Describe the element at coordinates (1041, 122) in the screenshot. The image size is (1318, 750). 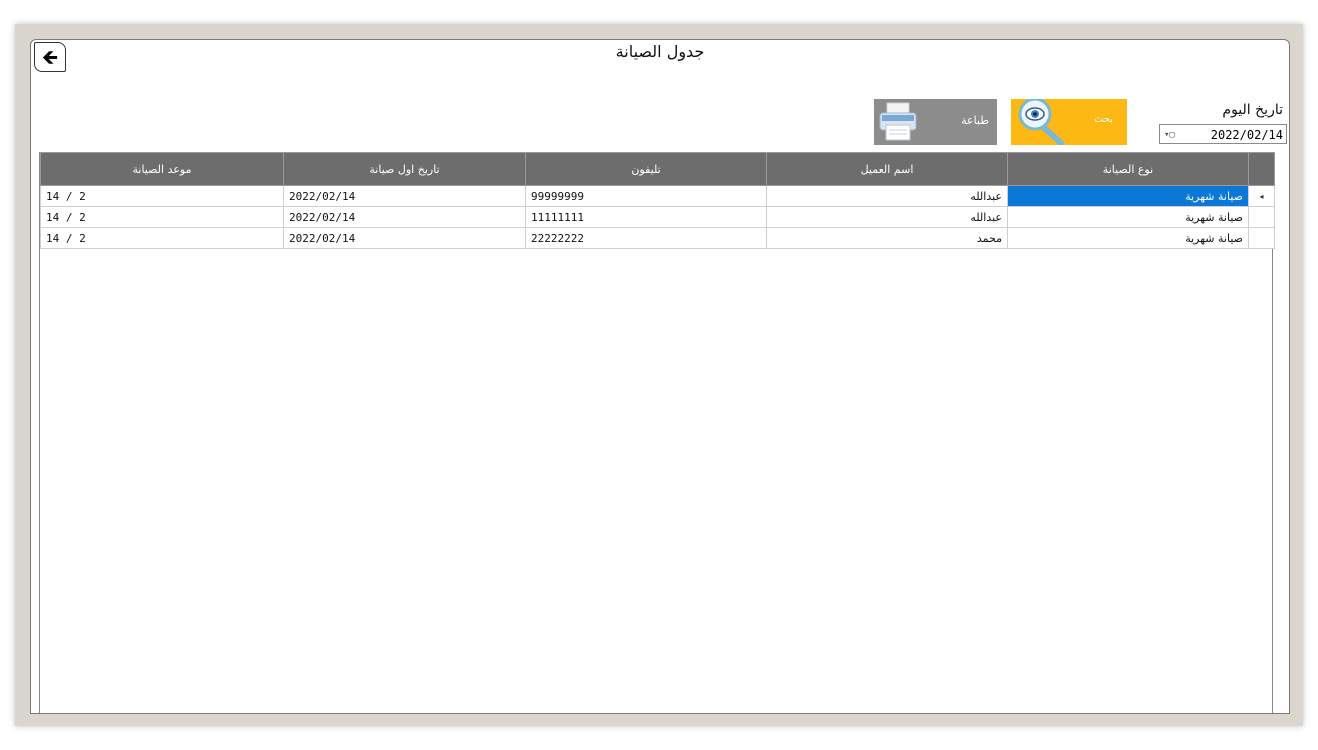
I see `magnifier-eye-icon` at that location.